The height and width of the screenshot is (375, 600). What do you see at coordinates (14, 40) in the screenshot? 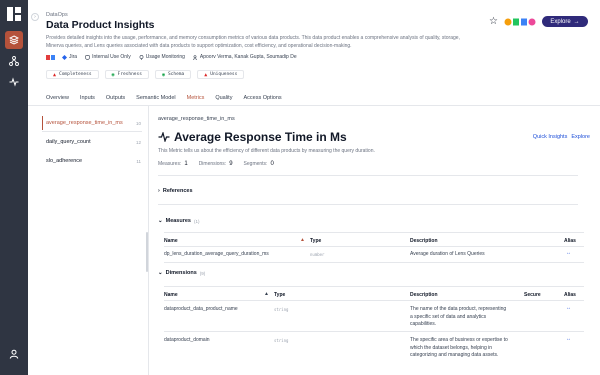
I see `layers-icon` at bounding box center [14, 40].